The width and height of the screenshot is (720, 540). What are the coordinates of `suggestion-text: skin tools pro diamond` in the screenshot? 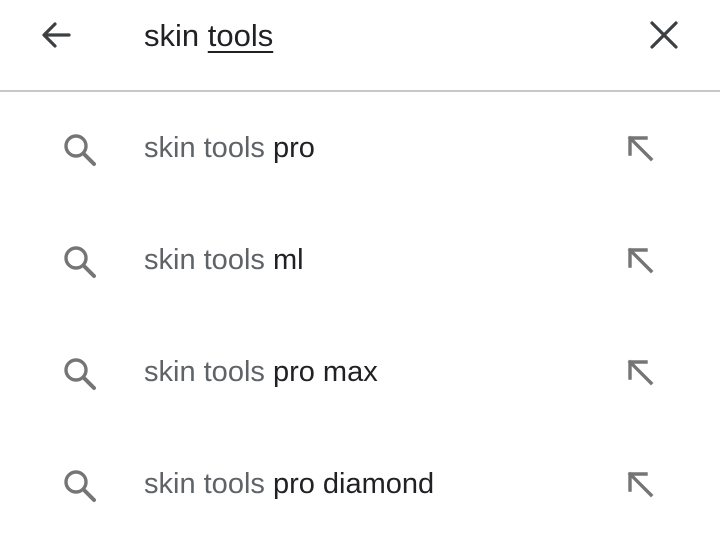 It's located at (289, 484).